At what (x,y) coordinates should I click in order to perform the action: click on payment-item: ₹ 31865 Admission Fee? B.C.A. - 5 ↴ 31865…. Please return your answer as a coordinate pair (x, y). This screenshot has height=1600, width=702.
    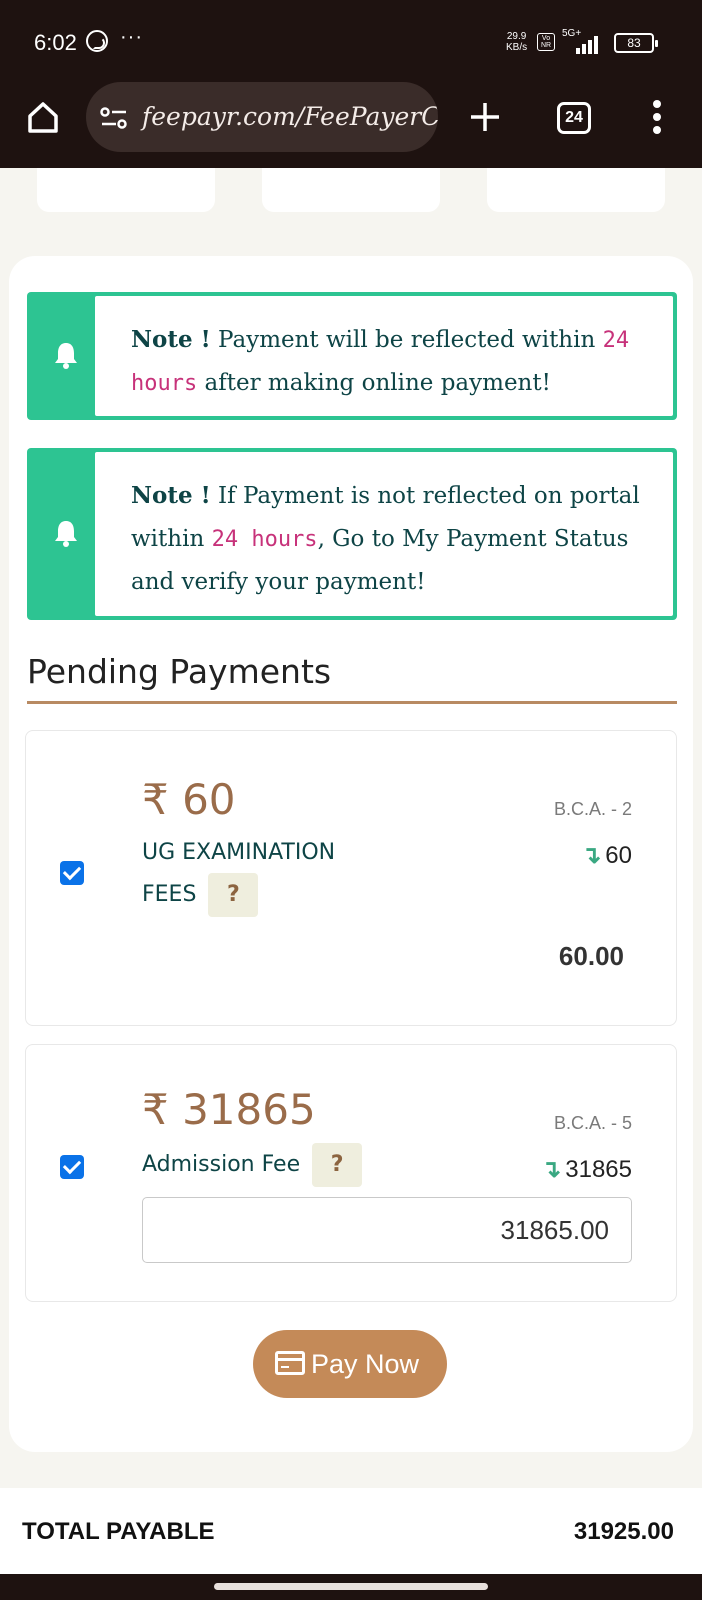
    Looking at the image, I should click on (351, 1173).